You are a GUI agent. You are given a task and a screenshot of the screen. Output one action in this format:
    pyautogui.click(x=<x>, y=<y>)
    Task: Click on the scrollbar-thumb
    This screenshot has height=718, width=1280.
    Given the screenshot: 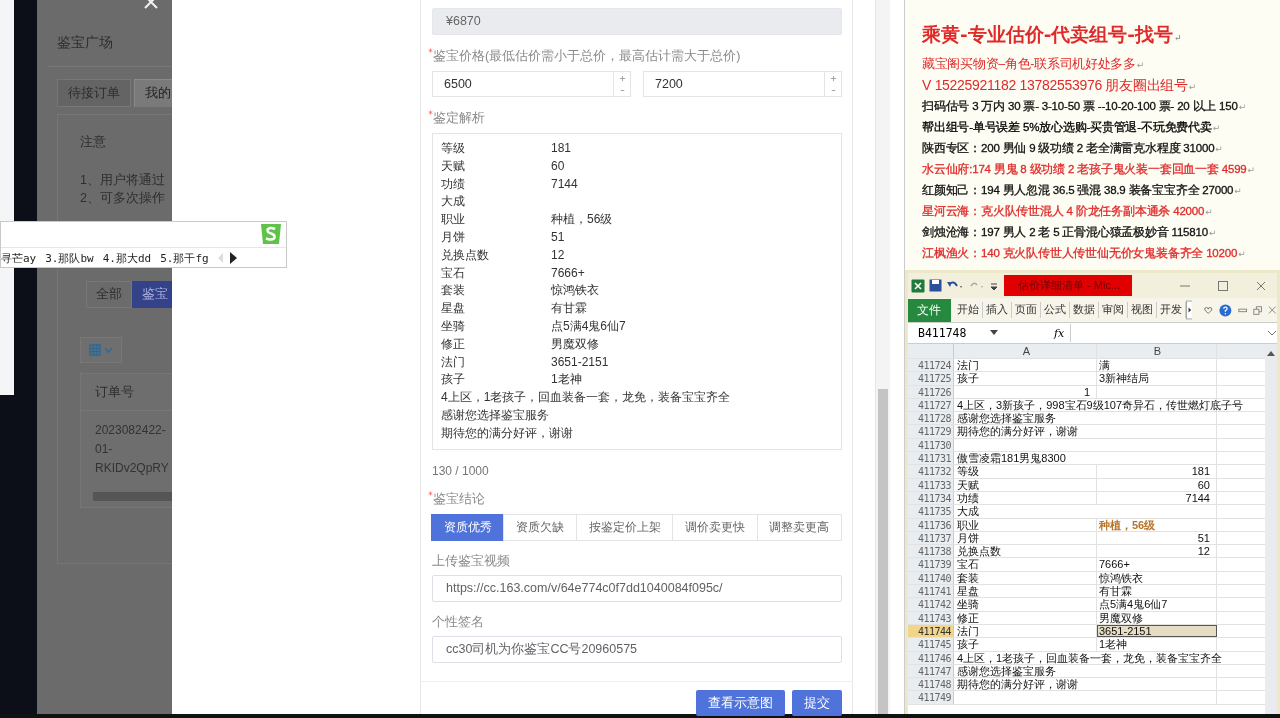 What is the action you would take?
    pyautogui.click(x=883, y=551)
    